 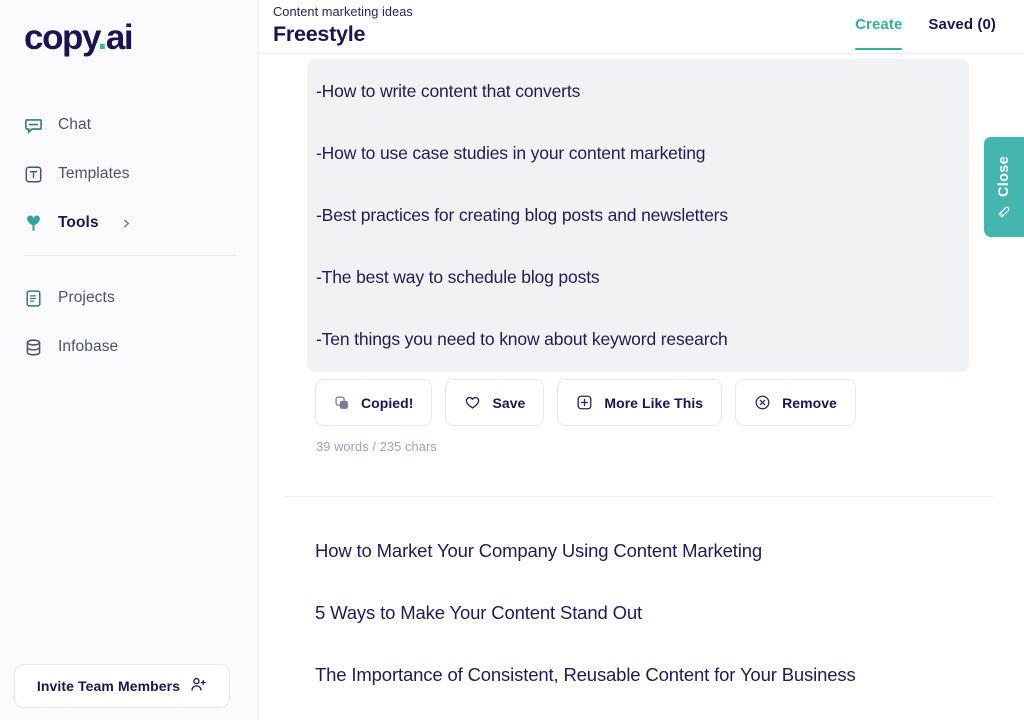 I want to click on copy-icon, so click(x=342, y=403).